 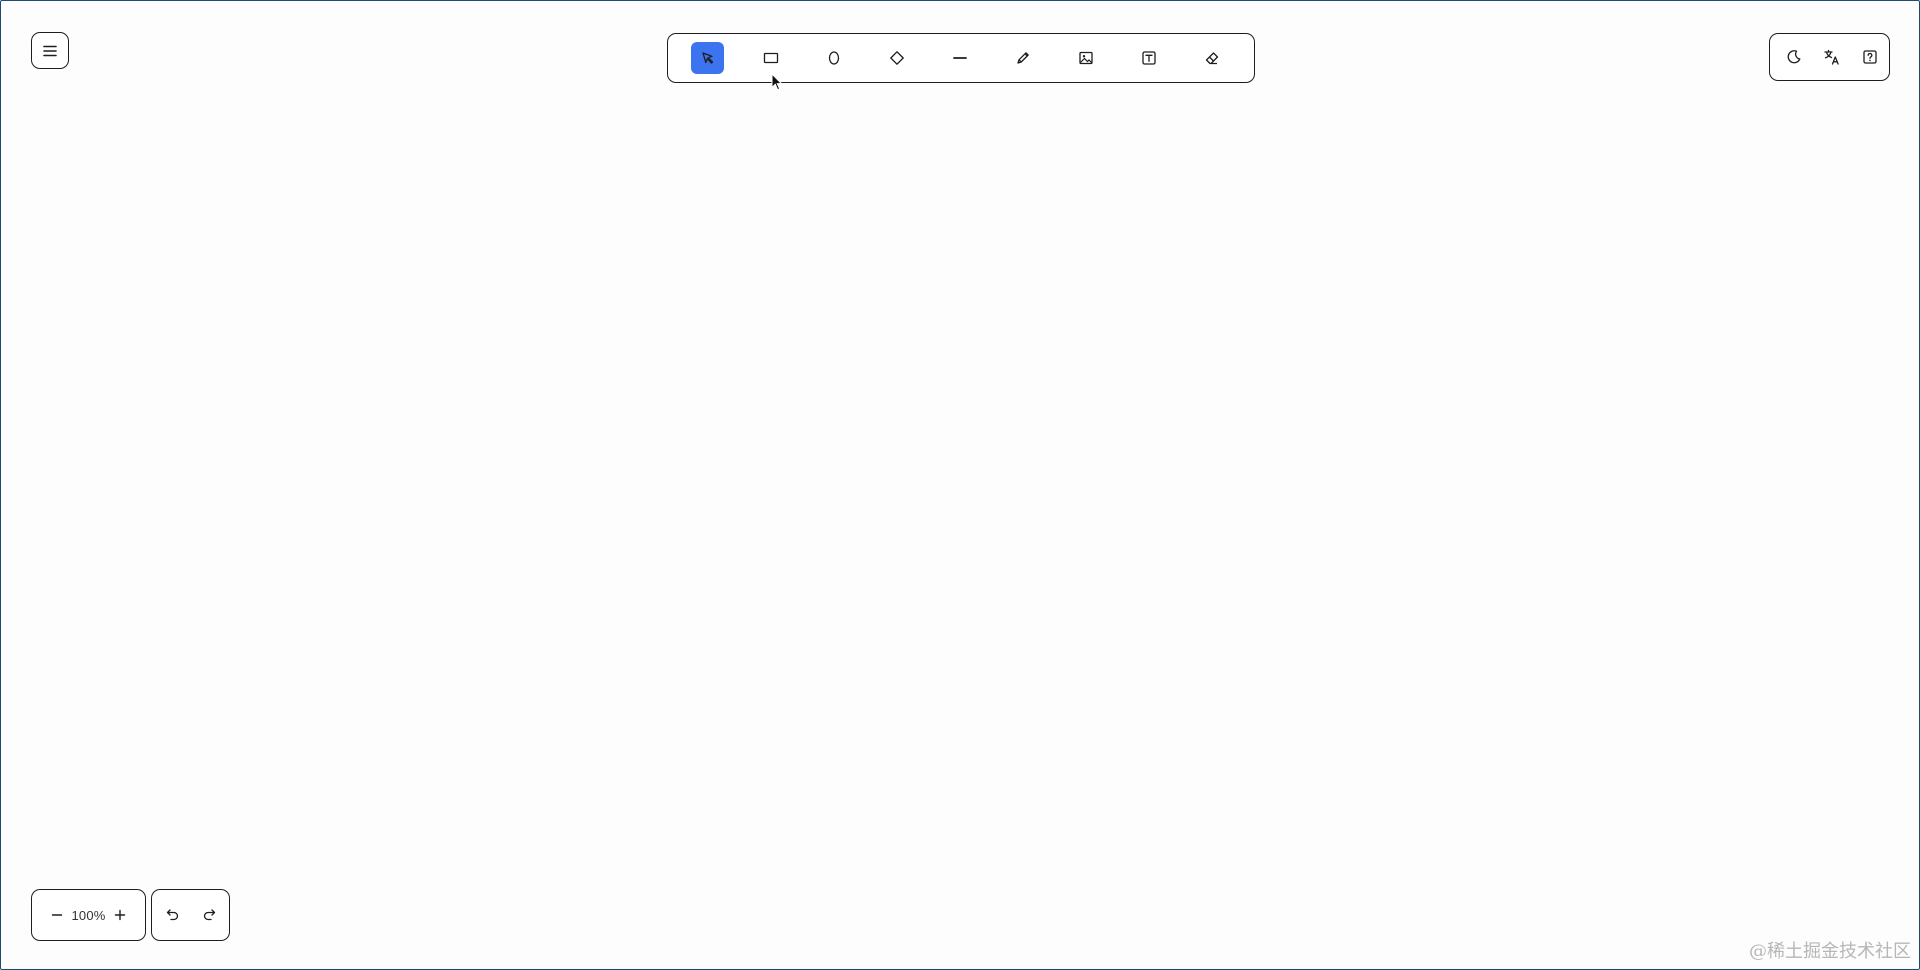 I want to click on menu-button, so click(x=50, y=50).